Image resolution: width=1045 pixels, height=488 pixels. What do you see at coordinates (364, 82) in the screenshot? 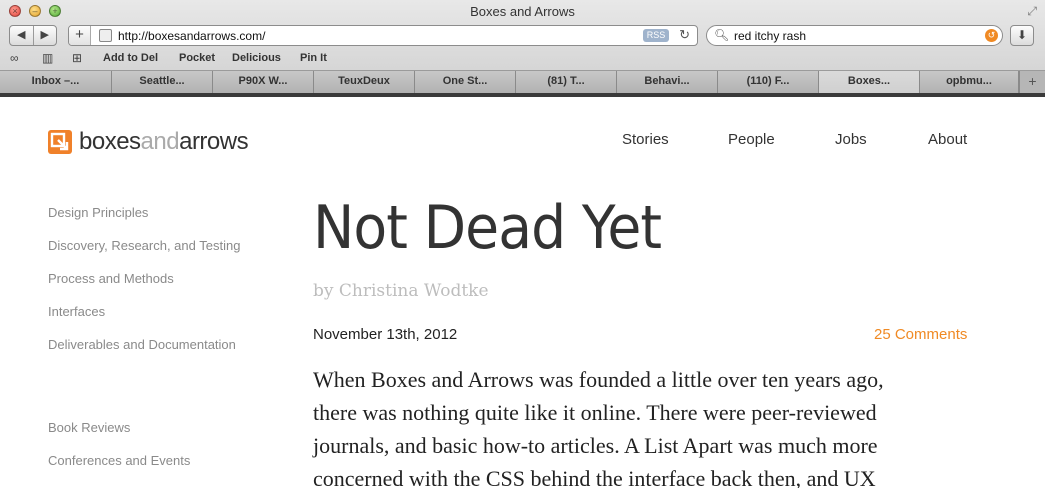
I see `tab-teuxdeux: TeuxDeux` at bounding box center [364, 82].